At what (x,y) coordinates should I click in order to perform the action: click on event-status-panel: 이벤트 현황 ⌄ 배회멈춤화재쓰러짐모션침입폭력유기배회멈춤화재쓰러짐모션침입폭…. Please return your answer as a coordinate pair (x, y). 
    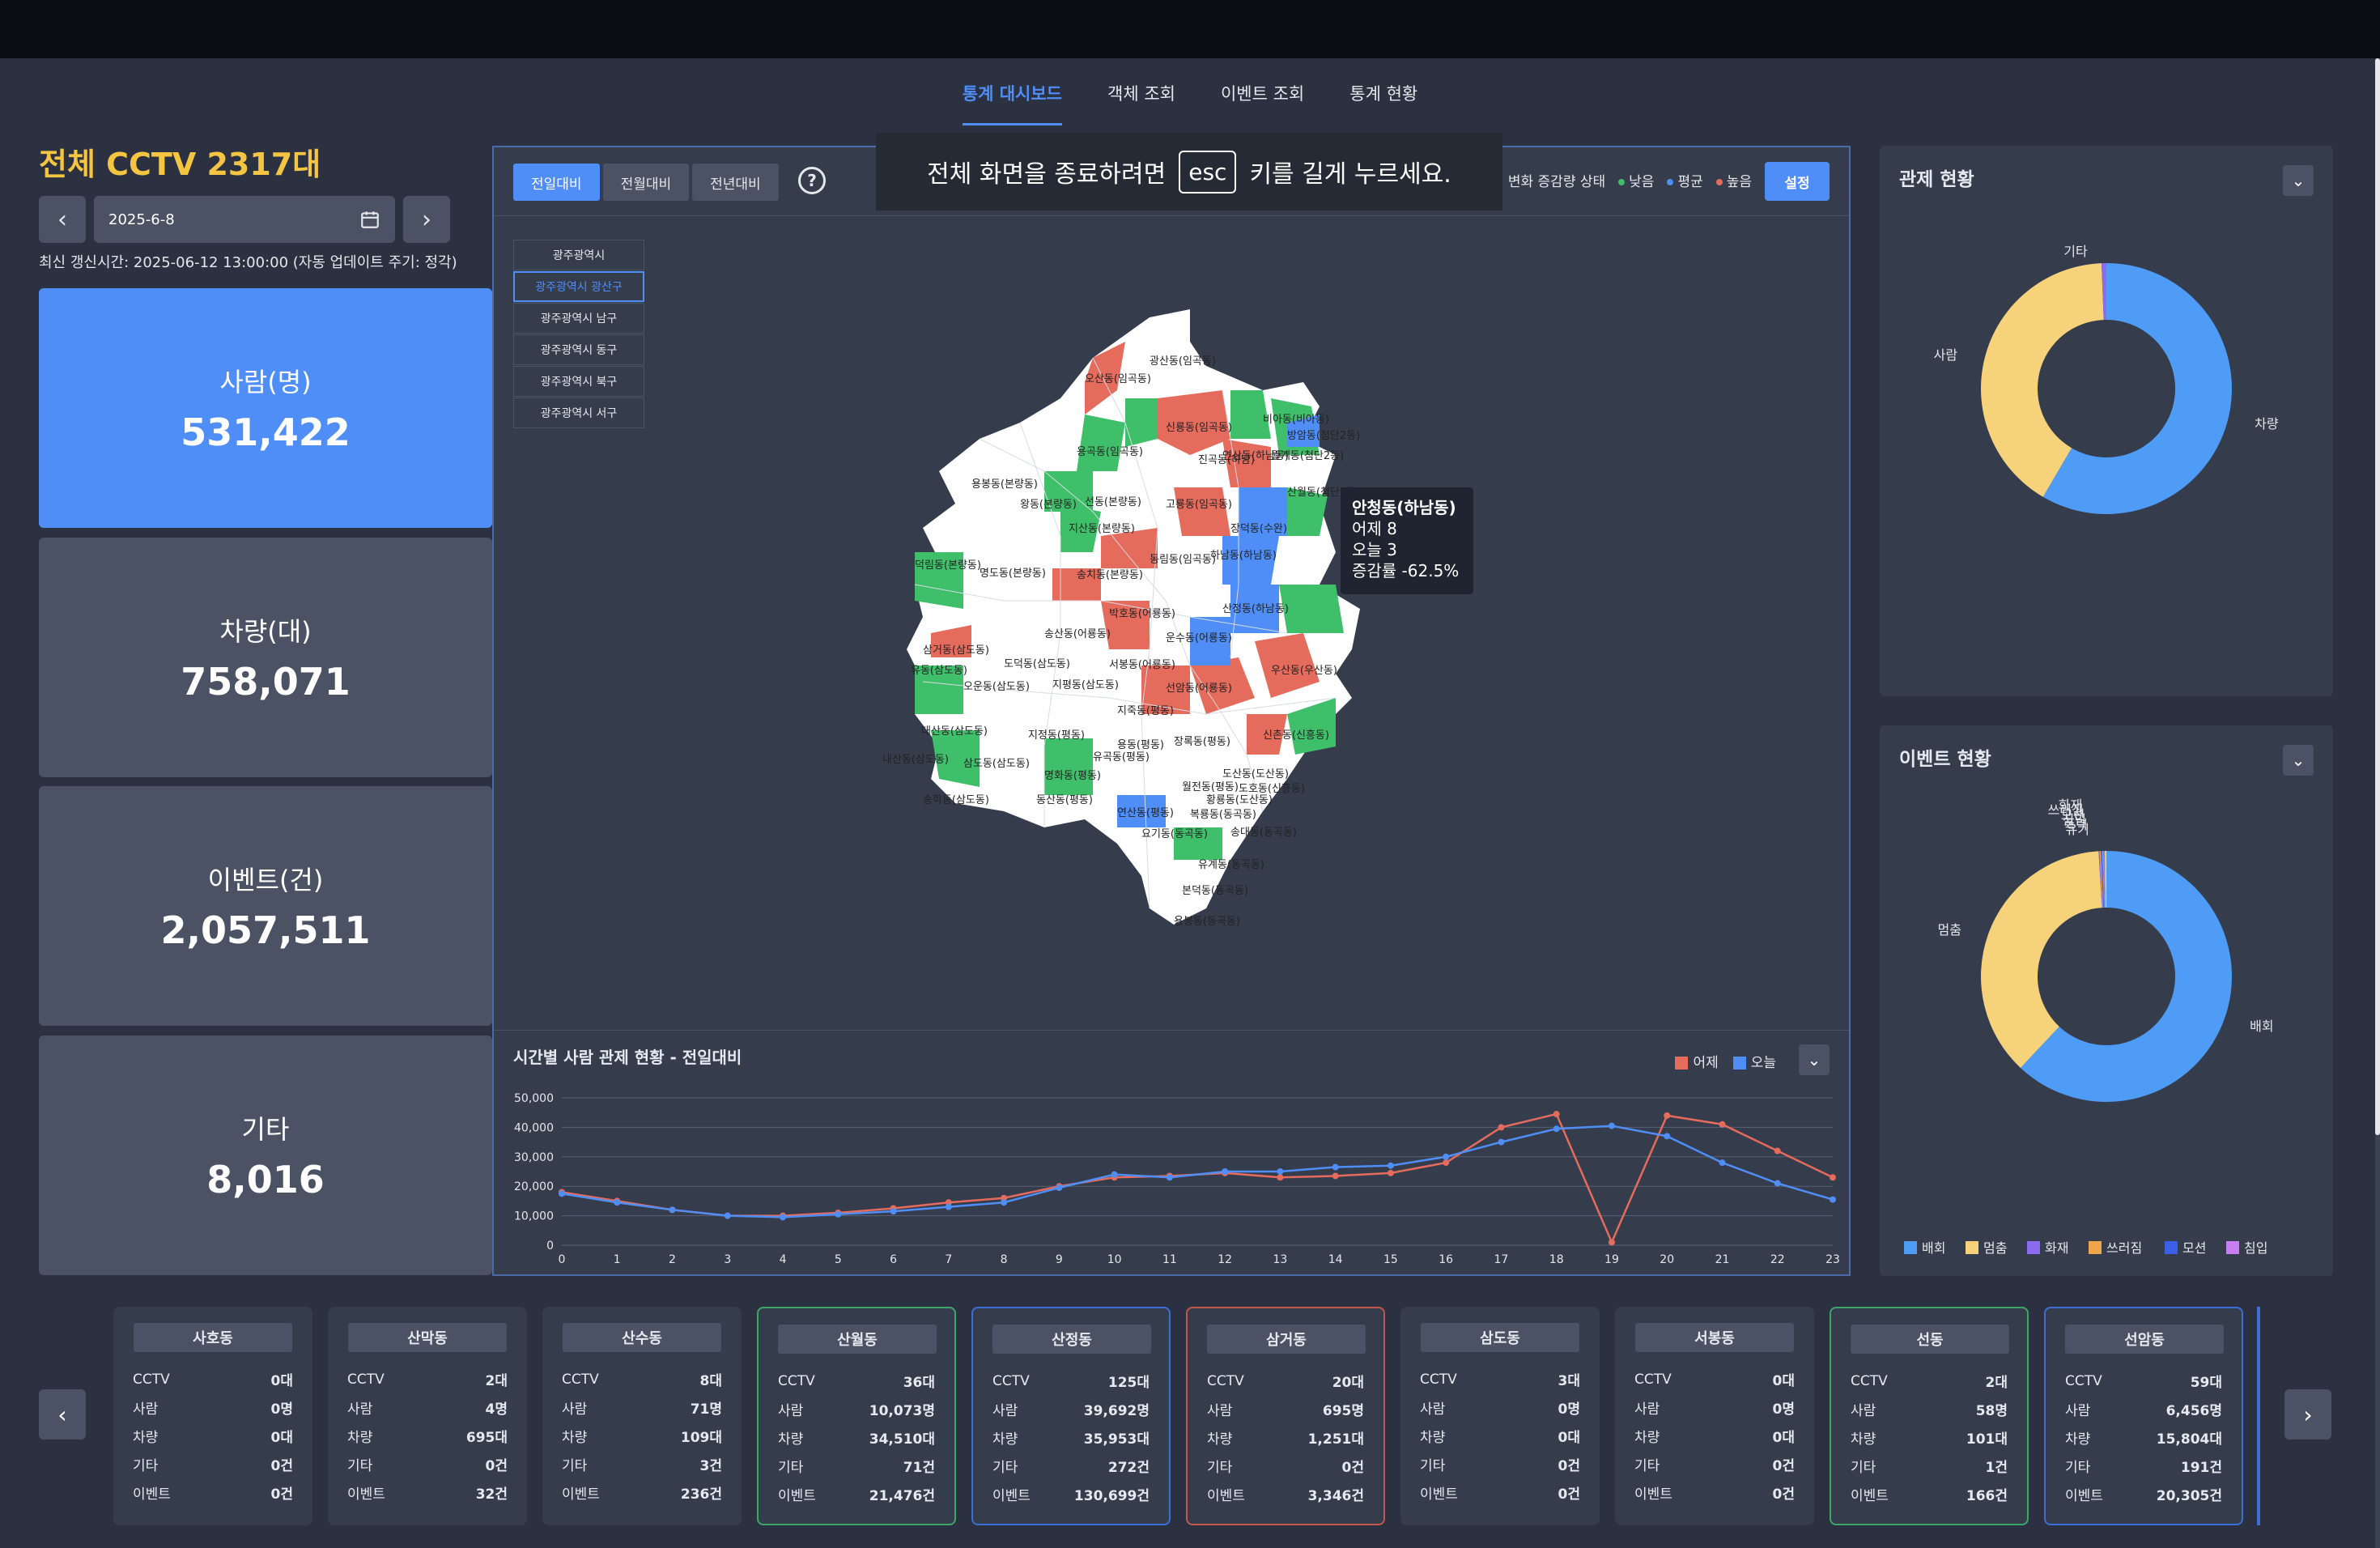
    Looking at the image, I should click on (2107, 1001).